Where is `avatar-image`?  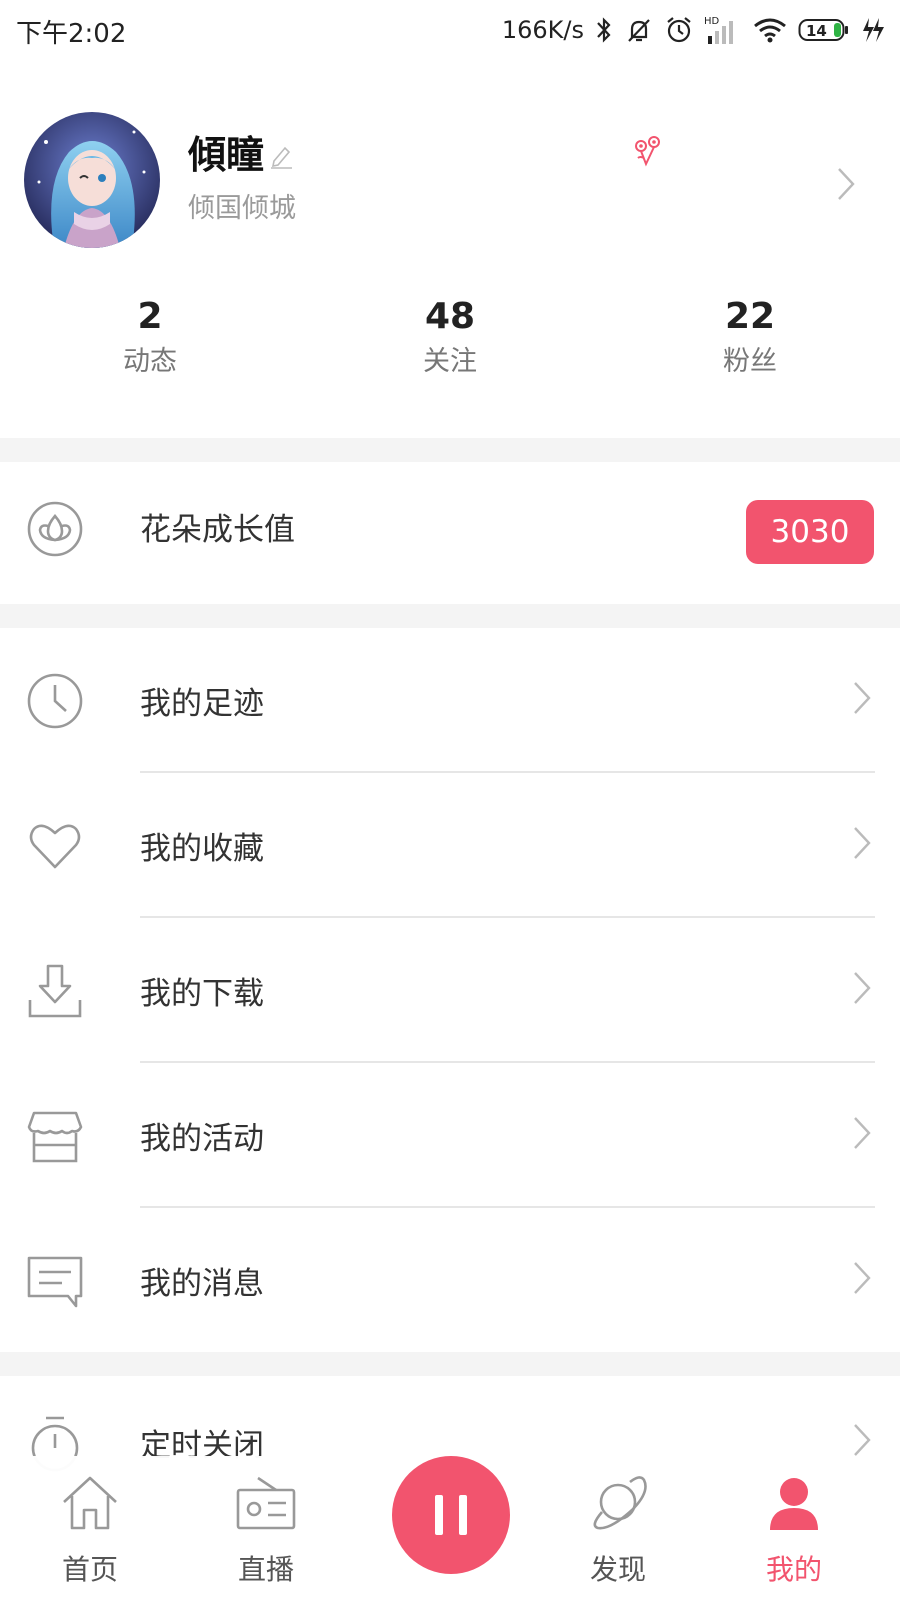
avatar-image is located at coordinates (92, 180).